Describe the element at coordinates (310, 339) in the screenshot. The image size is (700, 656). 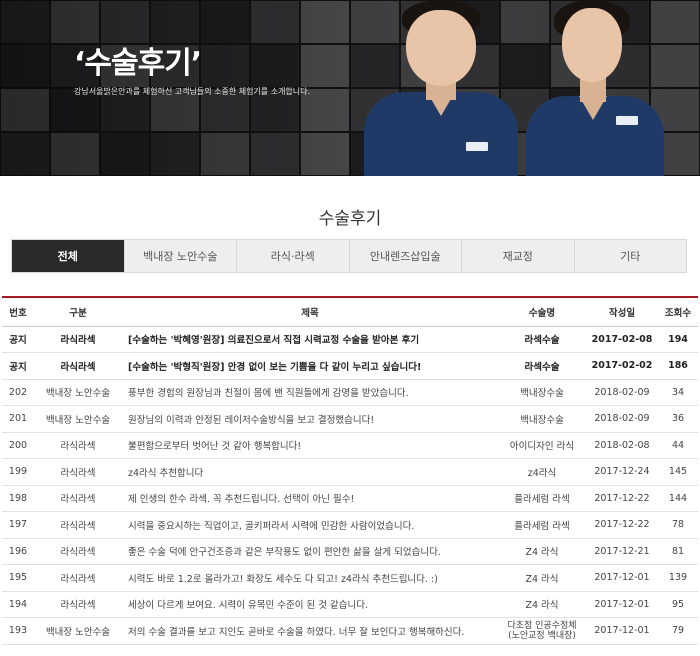
I see `title-link: [수술하는 '박혜영'원장] 의료진으로서 직접 시력교정 수술을 받아본 후기` at that location.